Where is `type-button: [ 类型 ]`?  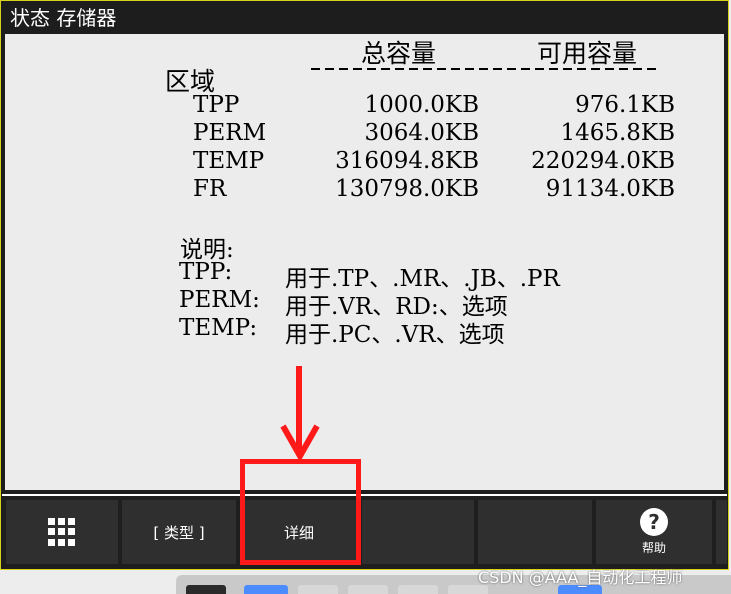 type-button: [ 类型 ] is located at coordinates (179, 532).